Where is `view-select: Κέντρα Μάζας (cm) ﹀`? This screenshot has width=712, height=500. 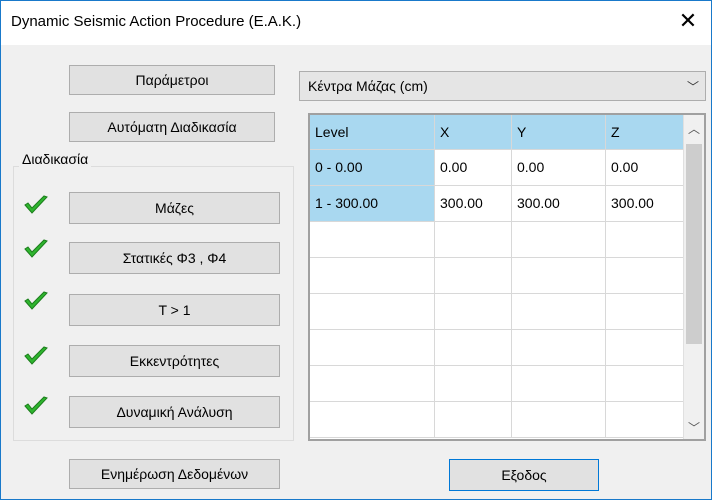 view-select: Κέντρα Μάζας (cm) ﹀ is located at coordinates (502, 86).